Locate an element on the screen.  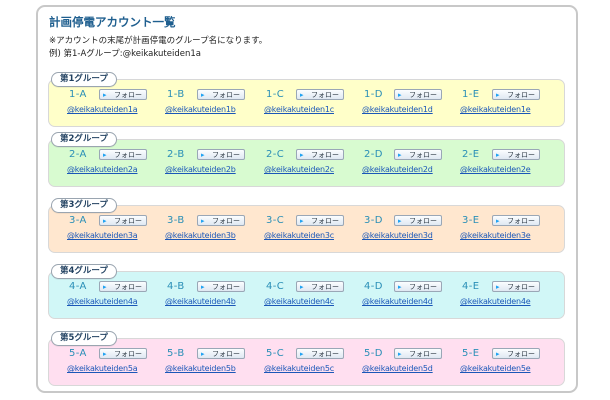
account-handle-link: @keikakuteiden3e is located at coordinates (495, 235).